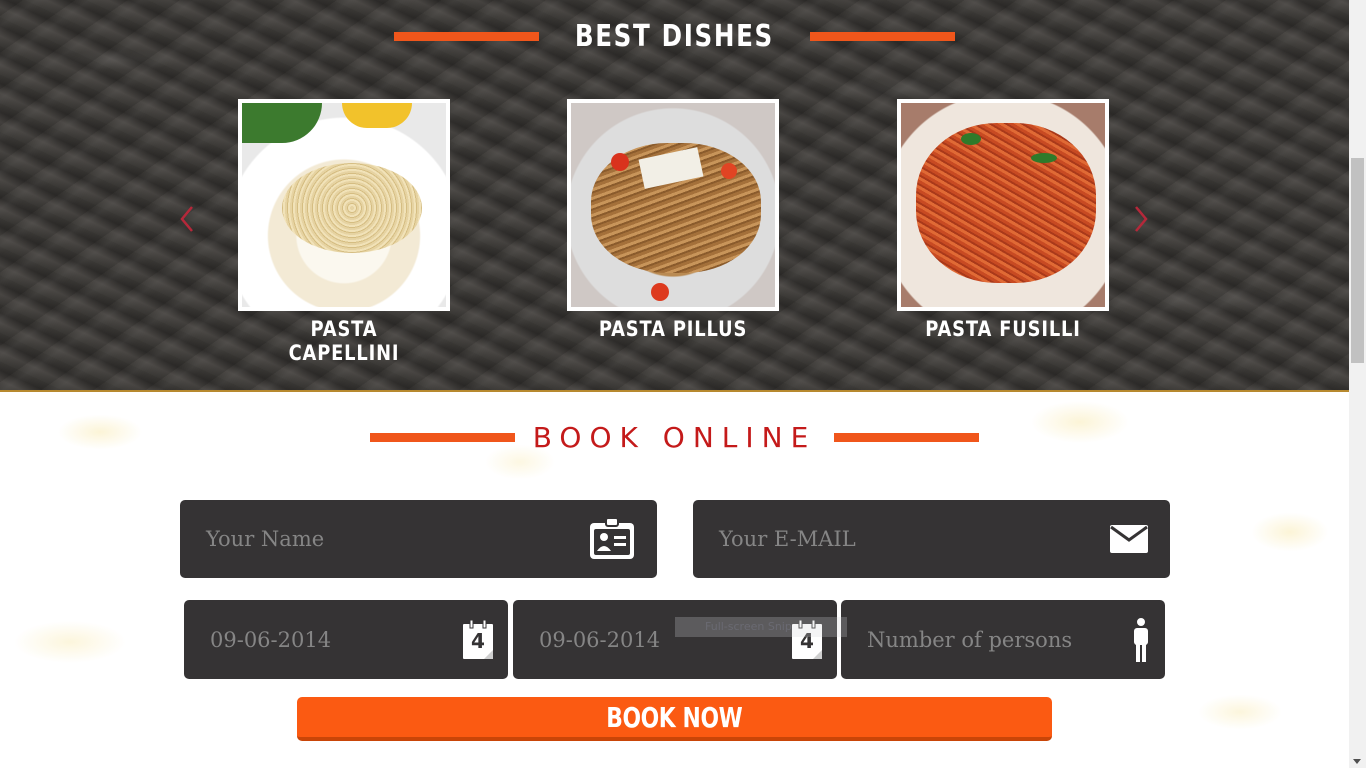 The height and width of the screenshot is (768, 1366). I want to click on date-from-value: 09-06-2014, so click(271, 639).